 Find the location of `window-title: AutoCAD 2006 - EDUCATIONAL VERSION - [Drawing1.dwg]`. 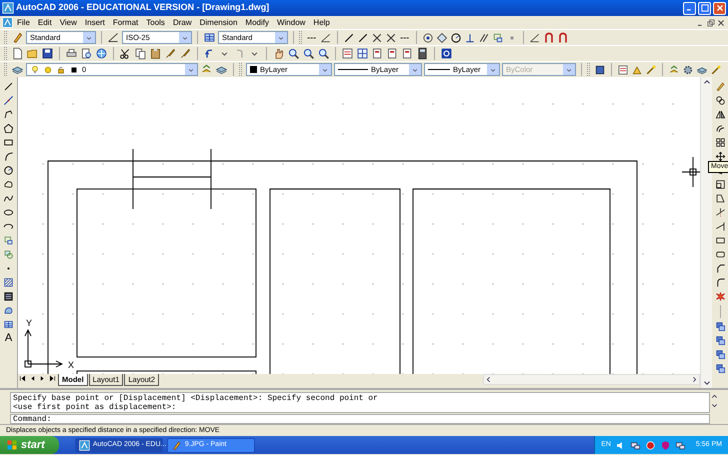

window-title: AutoCAD 2006 - EDUCATIONAL VERSION - [Drawing1.dwg] is located at coordinates (143, 7).